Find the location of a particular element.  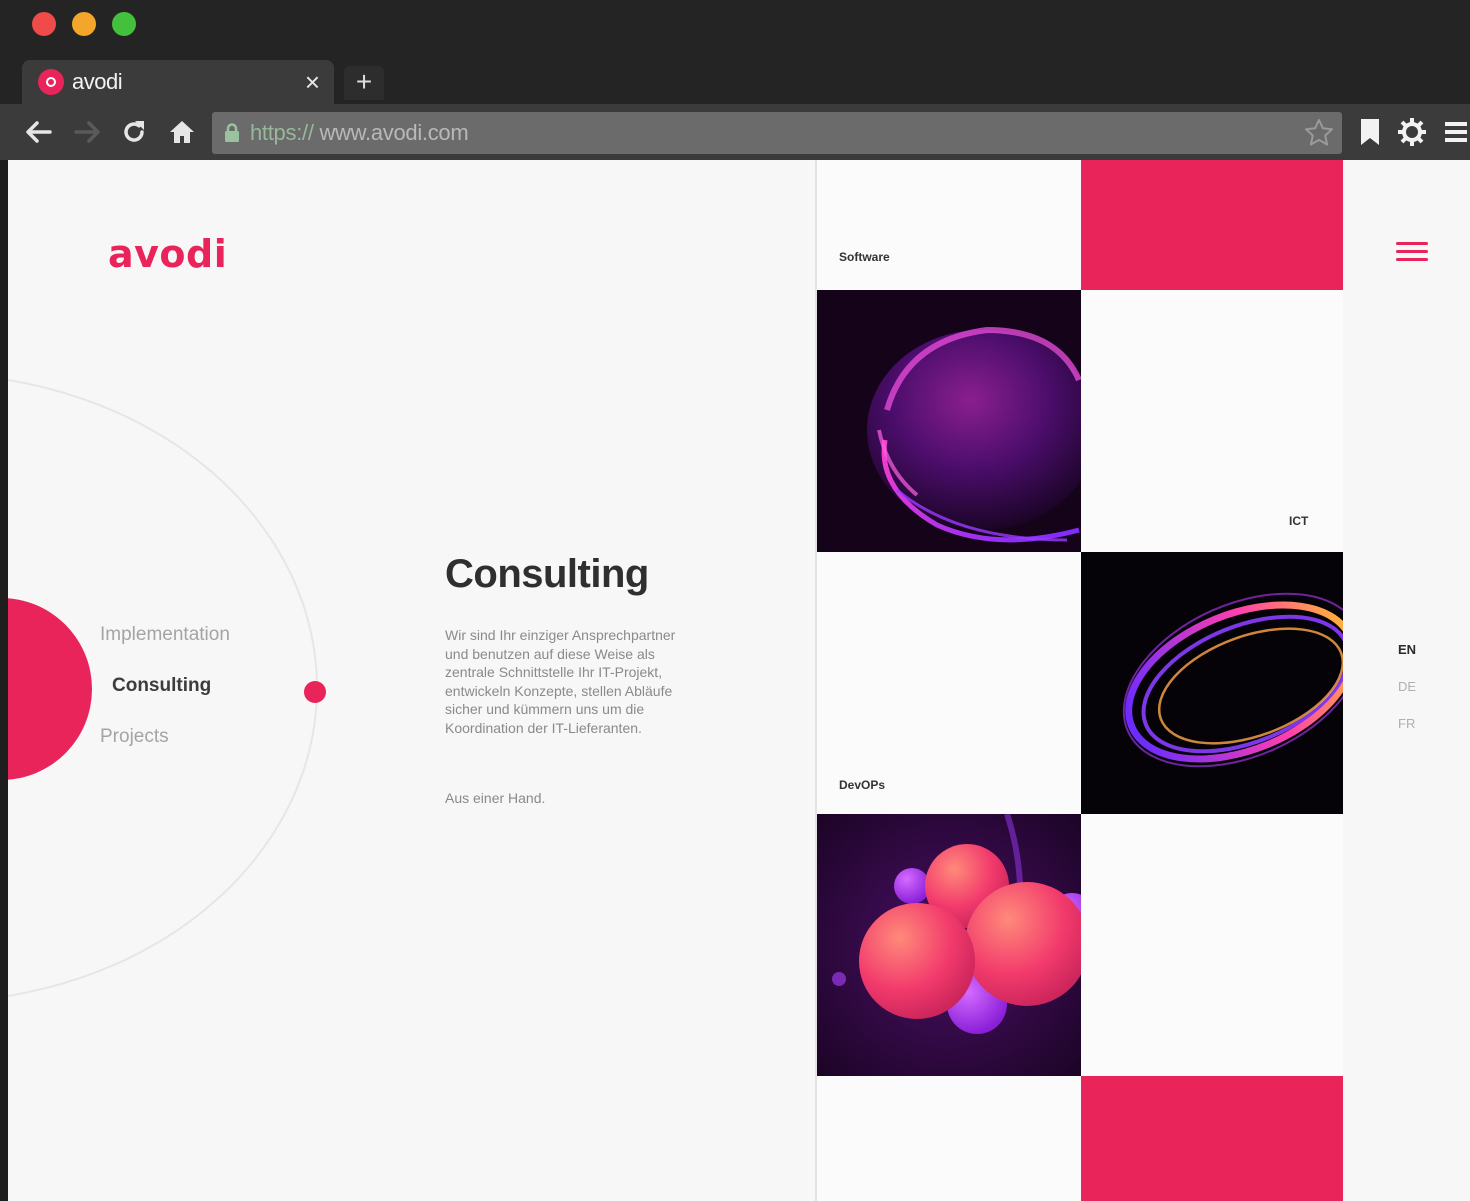

new-tab-button: + is located at coordinates (364, 83).